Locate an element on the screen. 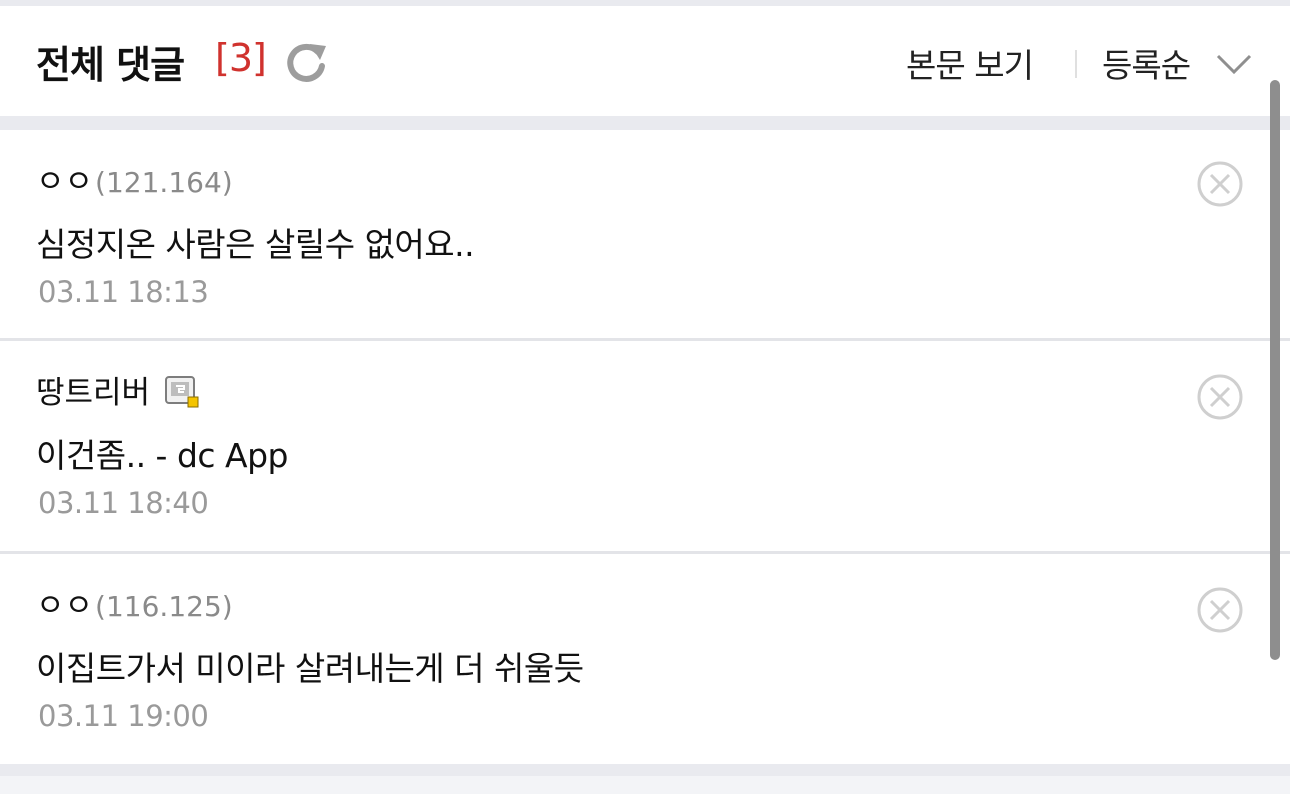 This screenshot has height=794, width=1290. comment-text: 이건좀.. - dc App is located at coordinates (162, 455).